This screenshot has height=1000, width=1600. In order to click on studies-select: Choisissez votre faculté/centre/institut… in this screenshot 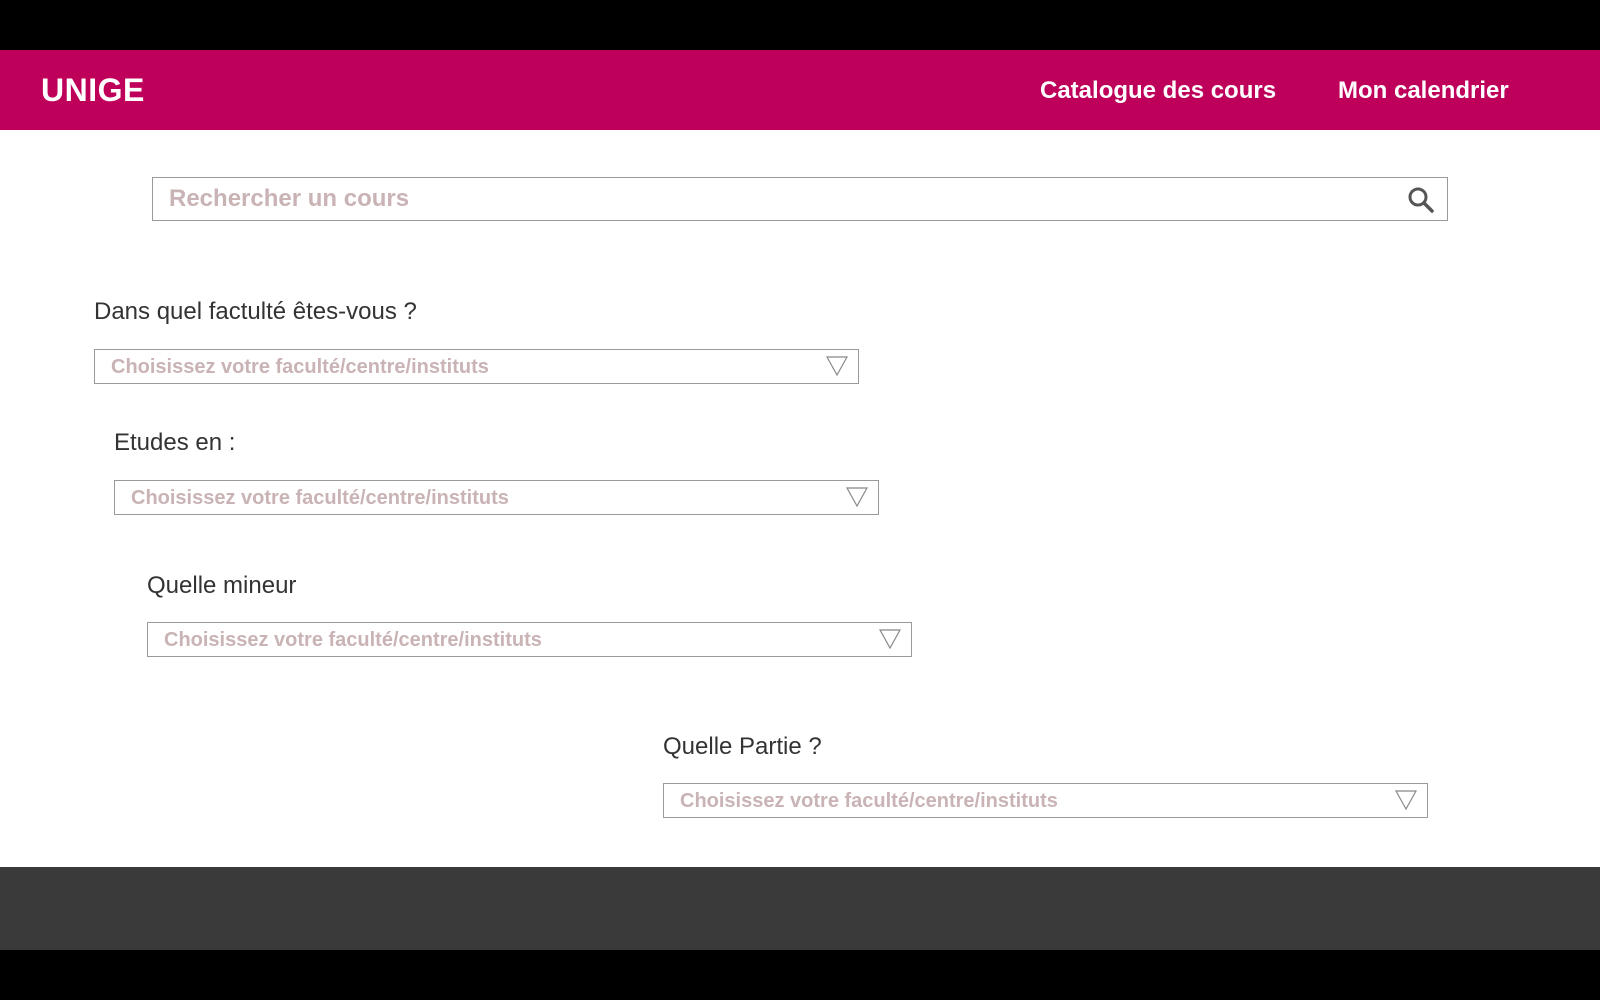, I will do `click(496, 497)`.